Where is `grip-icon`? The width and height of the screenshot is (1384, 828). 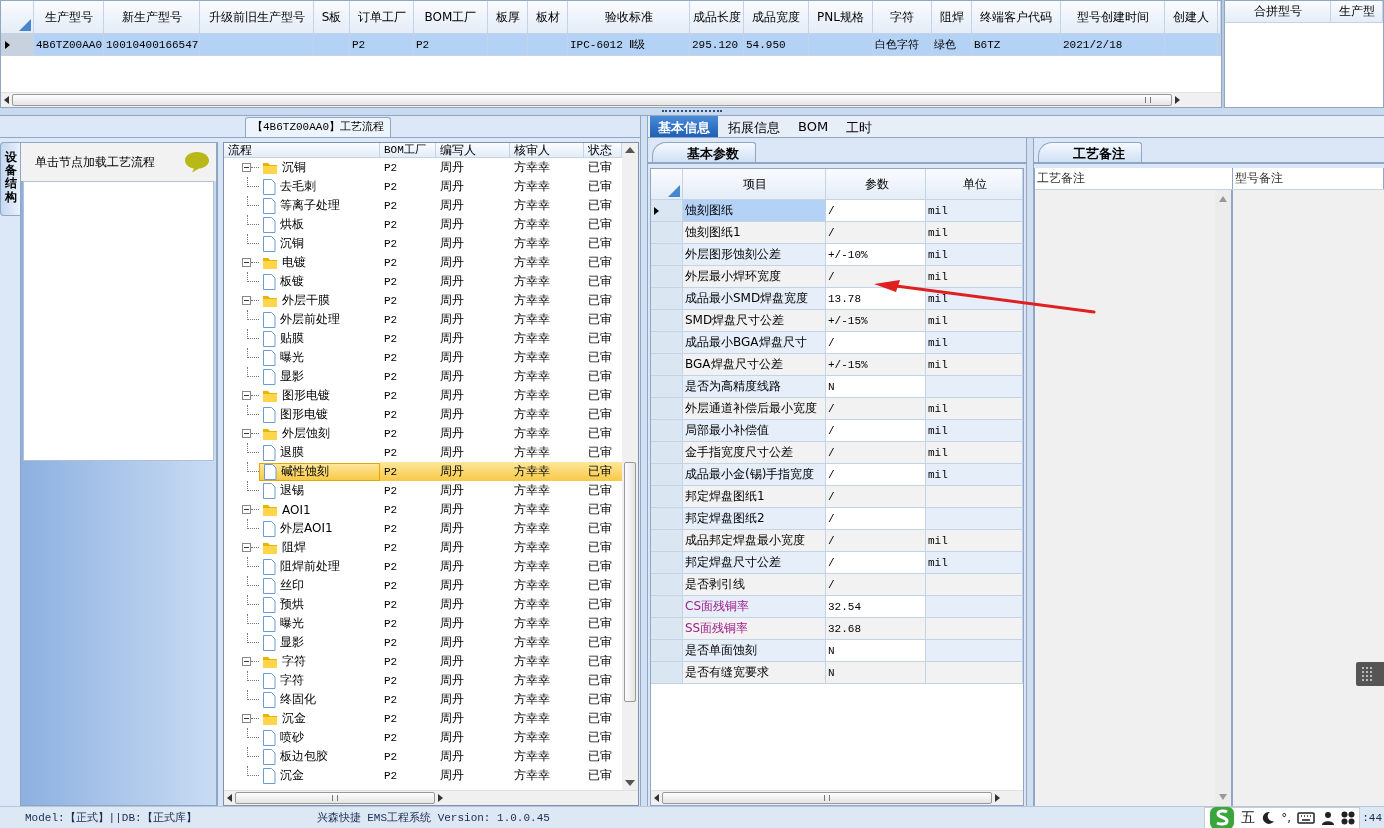
grip-icon is located at coordinates (1367, 674).